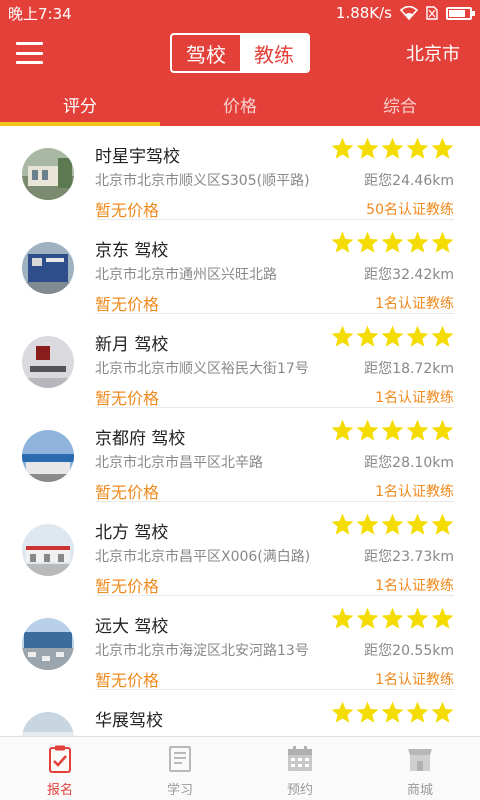 The height and width of the screenshot is (800, 480). I want to click on nav-study: 学习, so click(180, 768).